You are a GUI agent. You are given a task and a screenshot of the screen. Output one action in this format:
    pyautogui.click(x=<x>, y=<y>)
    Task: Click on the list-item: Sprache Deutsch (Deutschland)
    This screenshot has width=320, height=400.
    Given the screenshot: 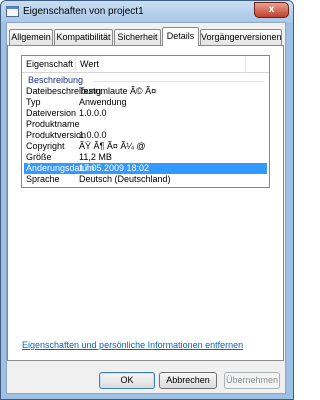 What is the action you would take?
    pyautogui.click(x=145, y=179)
    